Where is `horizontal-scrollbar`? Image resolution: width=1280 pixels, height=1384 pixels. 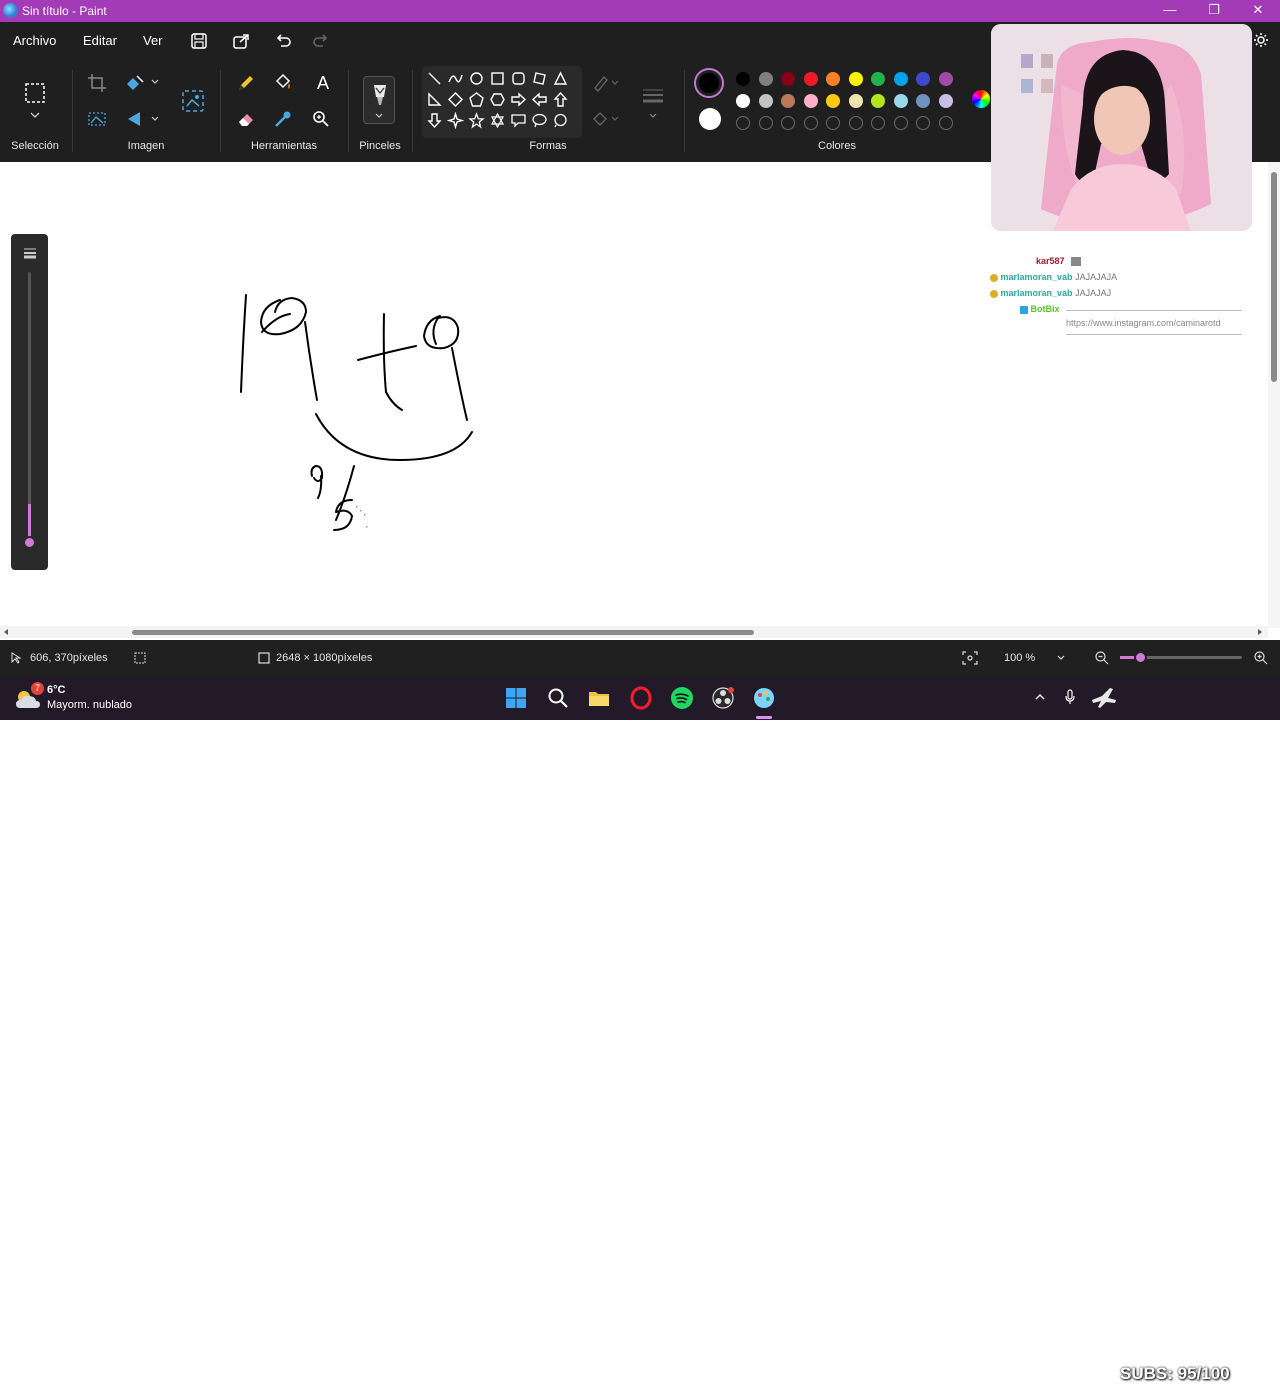
horizontal-scrollbar is located at coordinates (634, 632).